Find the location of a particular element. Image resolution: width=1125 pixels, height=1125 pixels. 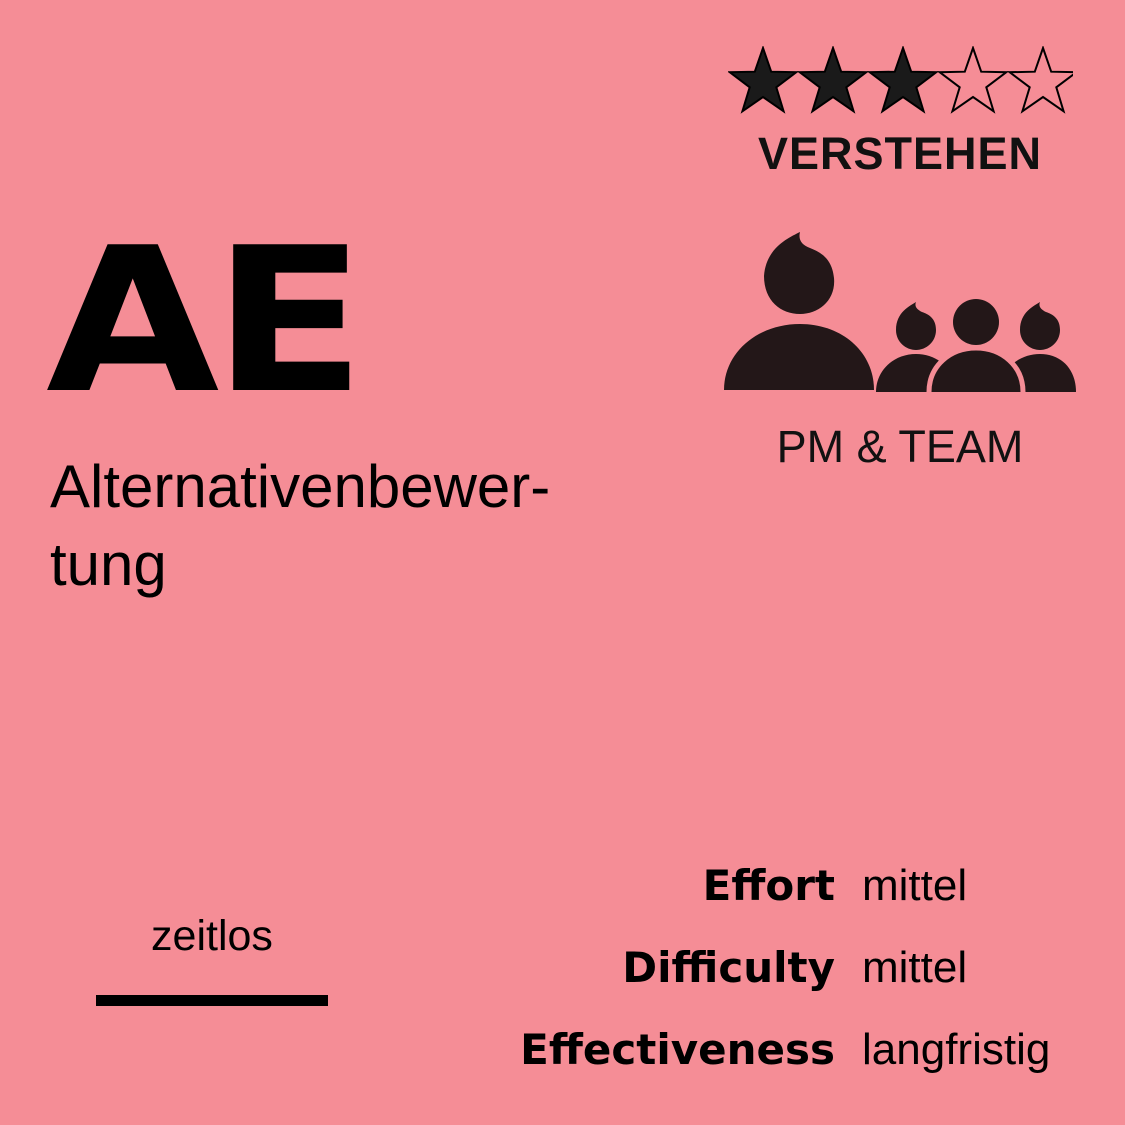

level-label: VERSTEHEN is located at coordinates (900, 153).